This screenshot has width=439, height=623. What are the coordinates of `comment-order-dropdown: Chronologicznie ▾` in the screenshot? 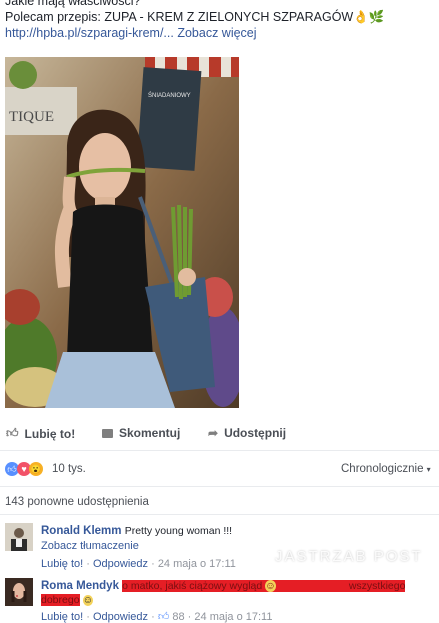 It's located at (386, 469).